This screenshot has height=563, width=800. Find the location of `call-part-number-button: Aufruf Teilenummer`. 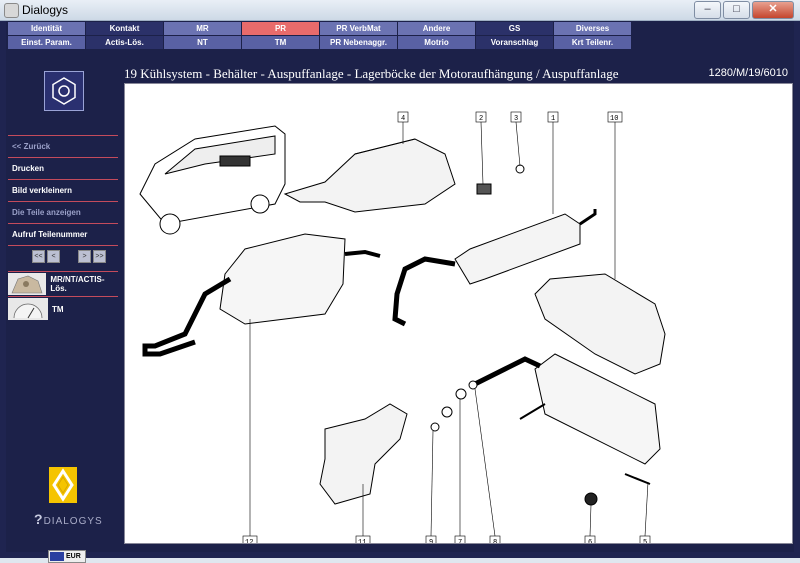

call-part-number-button: Aufruf Teilenummer is located at coordinates (63, 234).